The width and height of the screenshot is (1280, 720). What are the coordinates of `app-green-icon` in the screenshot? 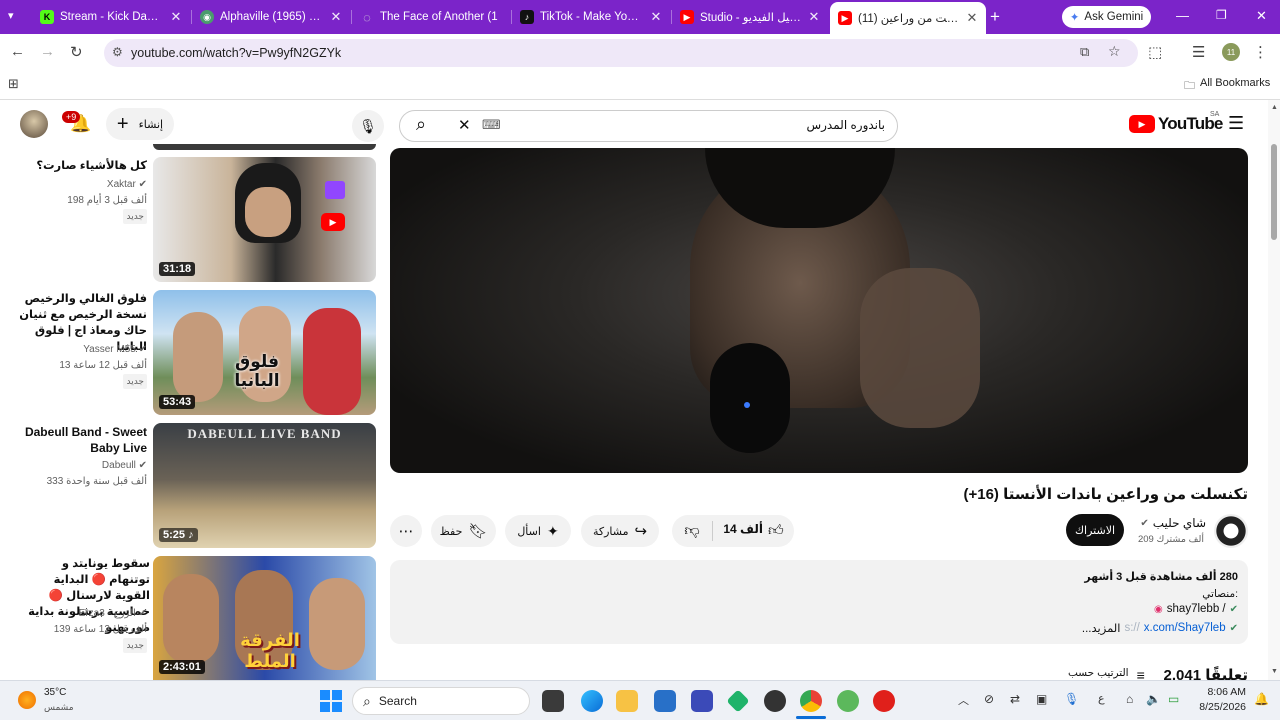 It's located at (848, 701).